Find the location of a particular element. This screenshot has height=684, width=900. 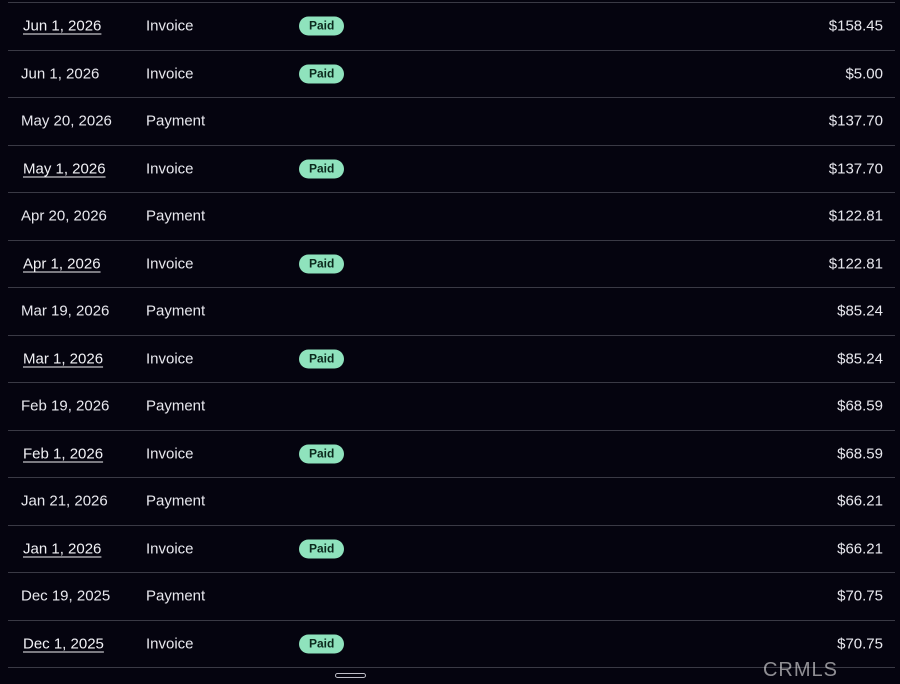

amount: $158.45 is located at coordinates (855, 26).